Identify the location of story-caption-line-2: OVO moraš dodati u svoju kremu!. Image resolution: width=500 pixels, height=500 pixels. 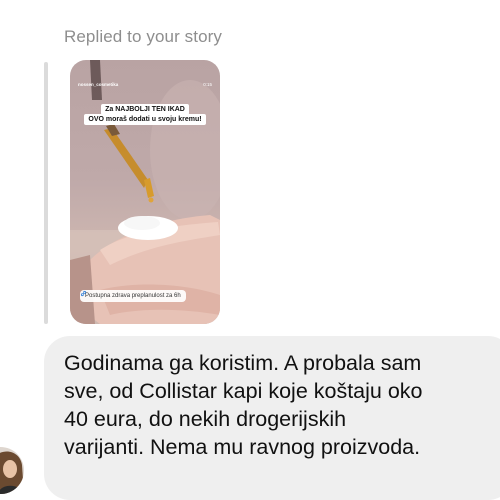
(145, 117).